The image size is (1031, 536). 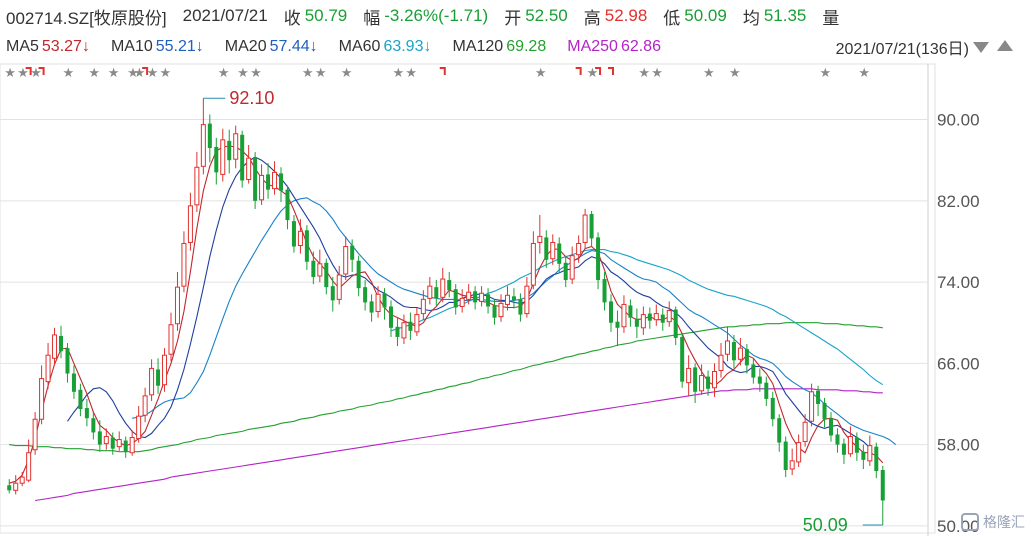 I want to click on watermark: 格隆汇, so click(x=993, y=522).